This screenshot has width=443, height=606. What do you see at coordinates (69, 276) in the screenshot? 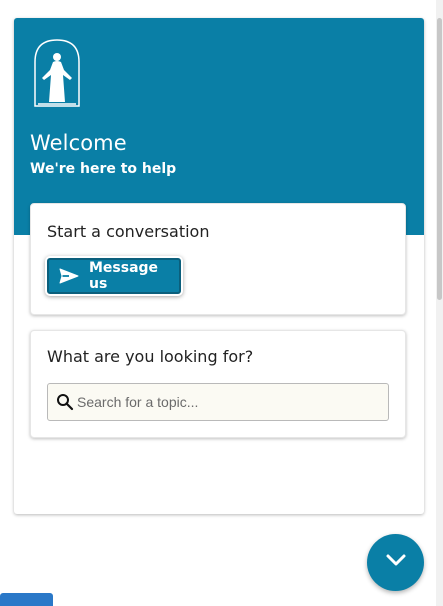
I see `send-icon` at bounding box center [69, 276].